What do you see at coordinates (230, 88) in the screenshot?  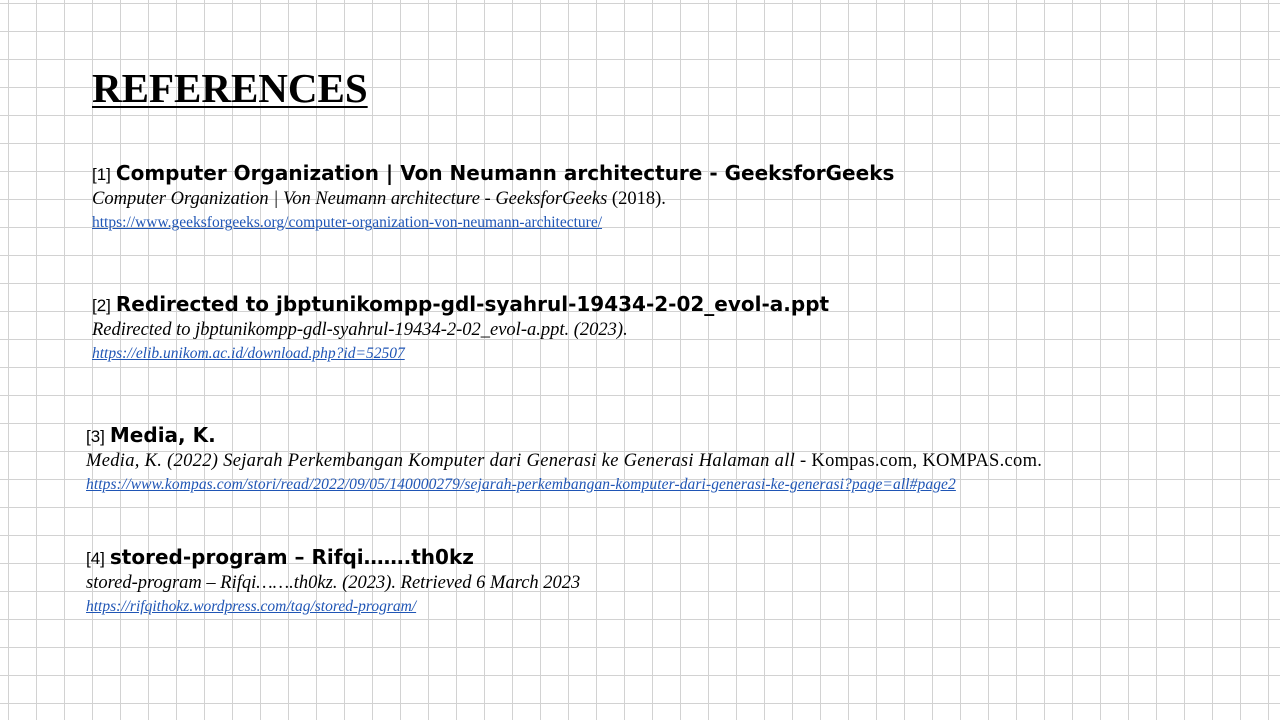 I see `page-title: REFERENCES` at bounding box center [230, 88].